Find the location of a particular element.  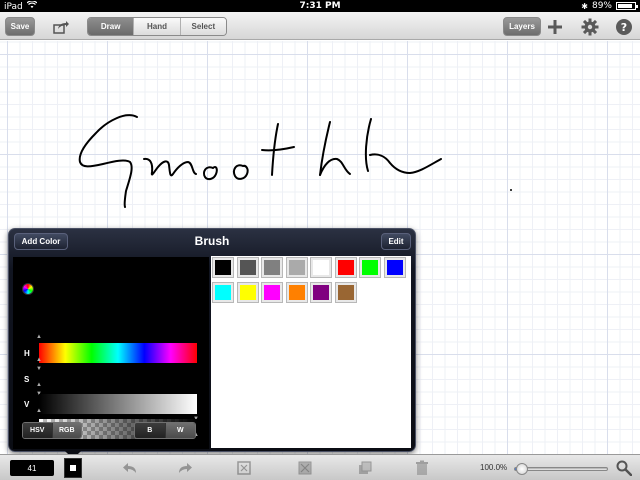

mode-selector: Draw Hand Select is located at coordinates (157, 26).